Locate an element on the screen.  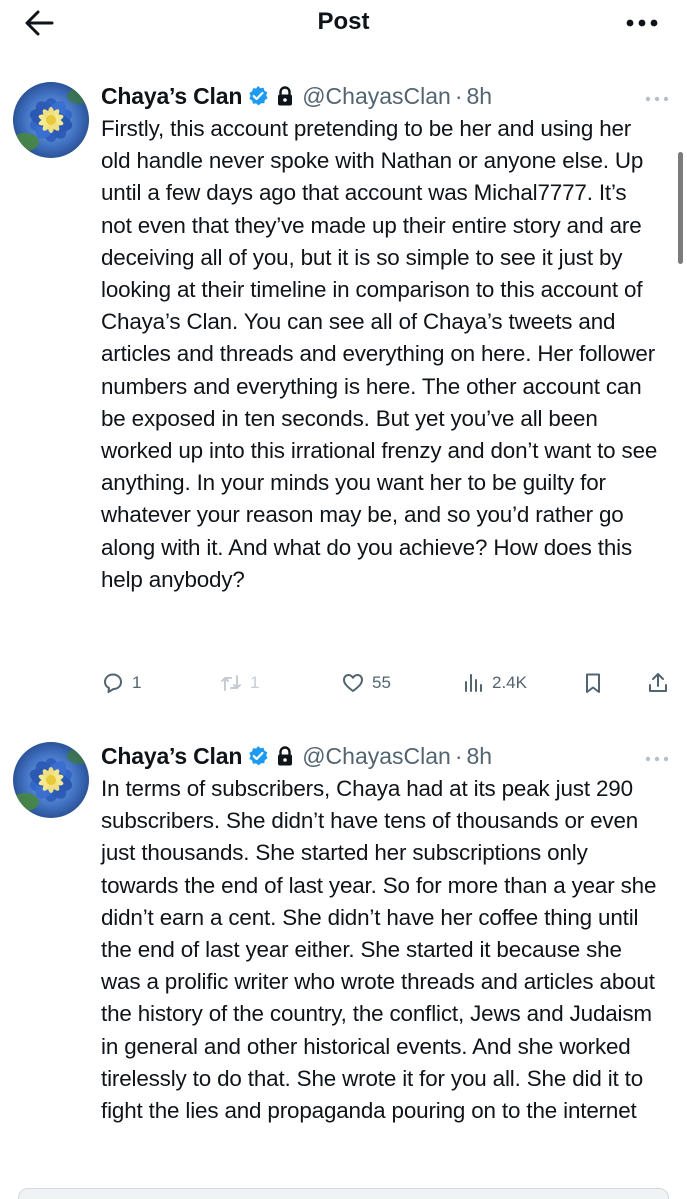
bookmark-button is located at coordinates (593, 683).